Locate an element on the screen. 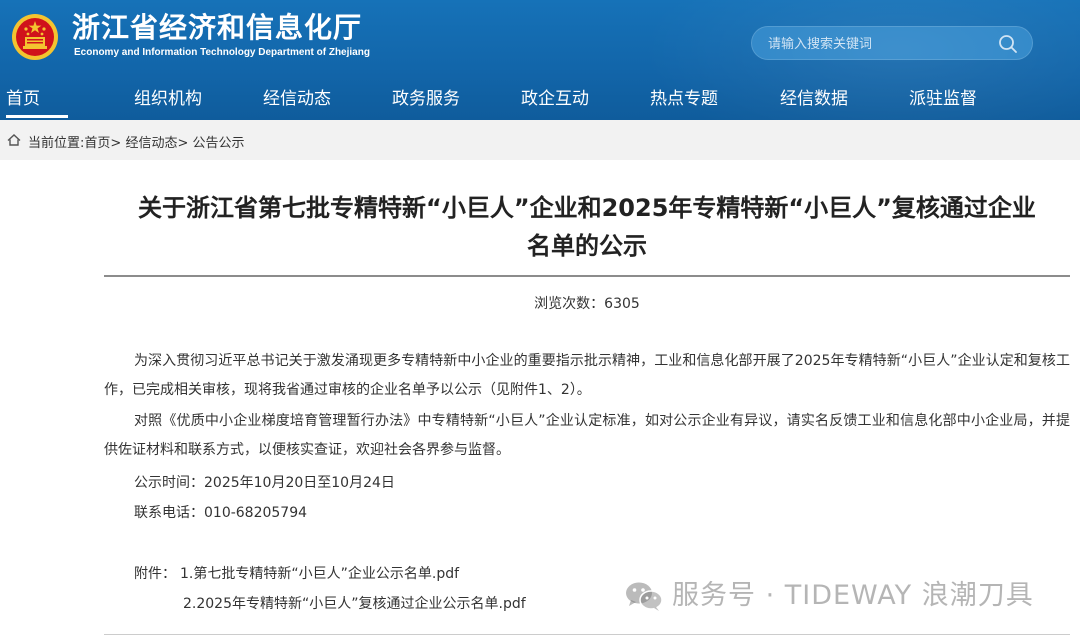 The width and height of the screenshot is (1080, 638). nav-item-topics: 热点专题 is located at coordinates (684, 101).